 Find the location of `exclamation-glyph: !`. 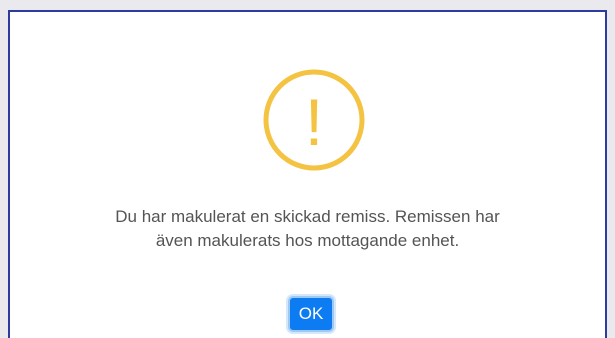

exclamation-glyph: ! is located at coordinates (314, 122).